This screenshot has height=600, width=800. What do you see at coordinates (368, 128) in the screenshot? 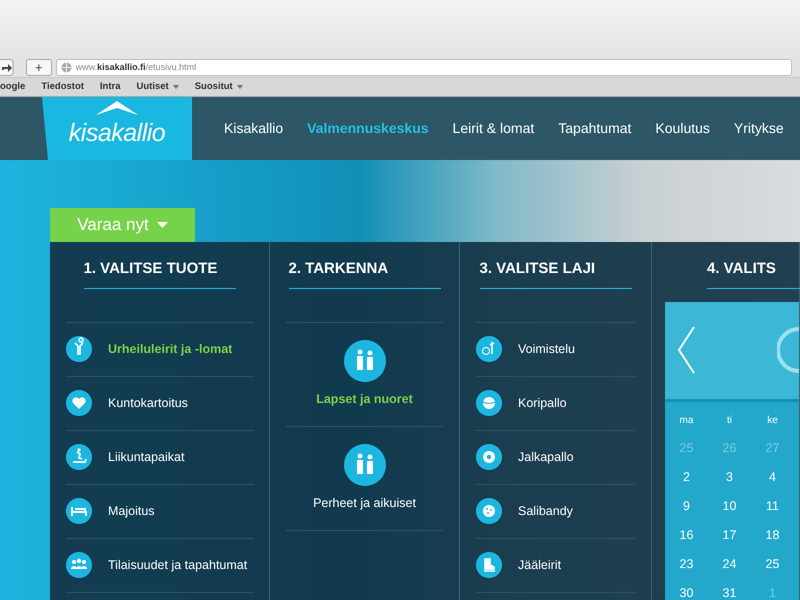
I see `nav-link: Valmennuskeskus` at bounding box center [368, 128].